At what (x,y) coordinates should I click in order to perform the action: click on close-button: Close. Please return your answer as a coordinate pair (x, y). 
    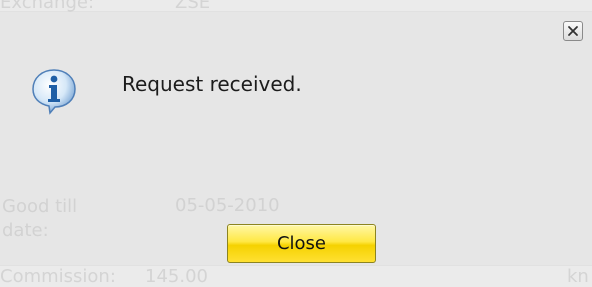
    Looking at the image, I should click on (301, 243).